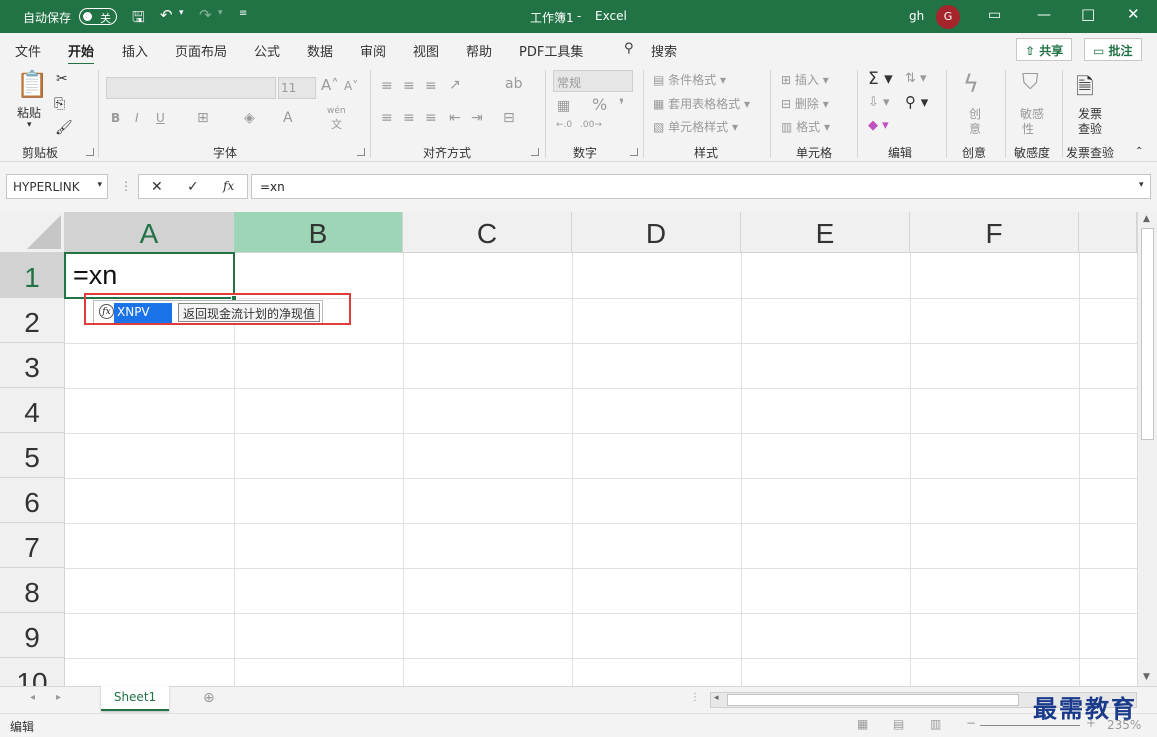 The height and width of the screenshot is (737, 1157). I want to click on tab-file: 文件, so click(28, 50).